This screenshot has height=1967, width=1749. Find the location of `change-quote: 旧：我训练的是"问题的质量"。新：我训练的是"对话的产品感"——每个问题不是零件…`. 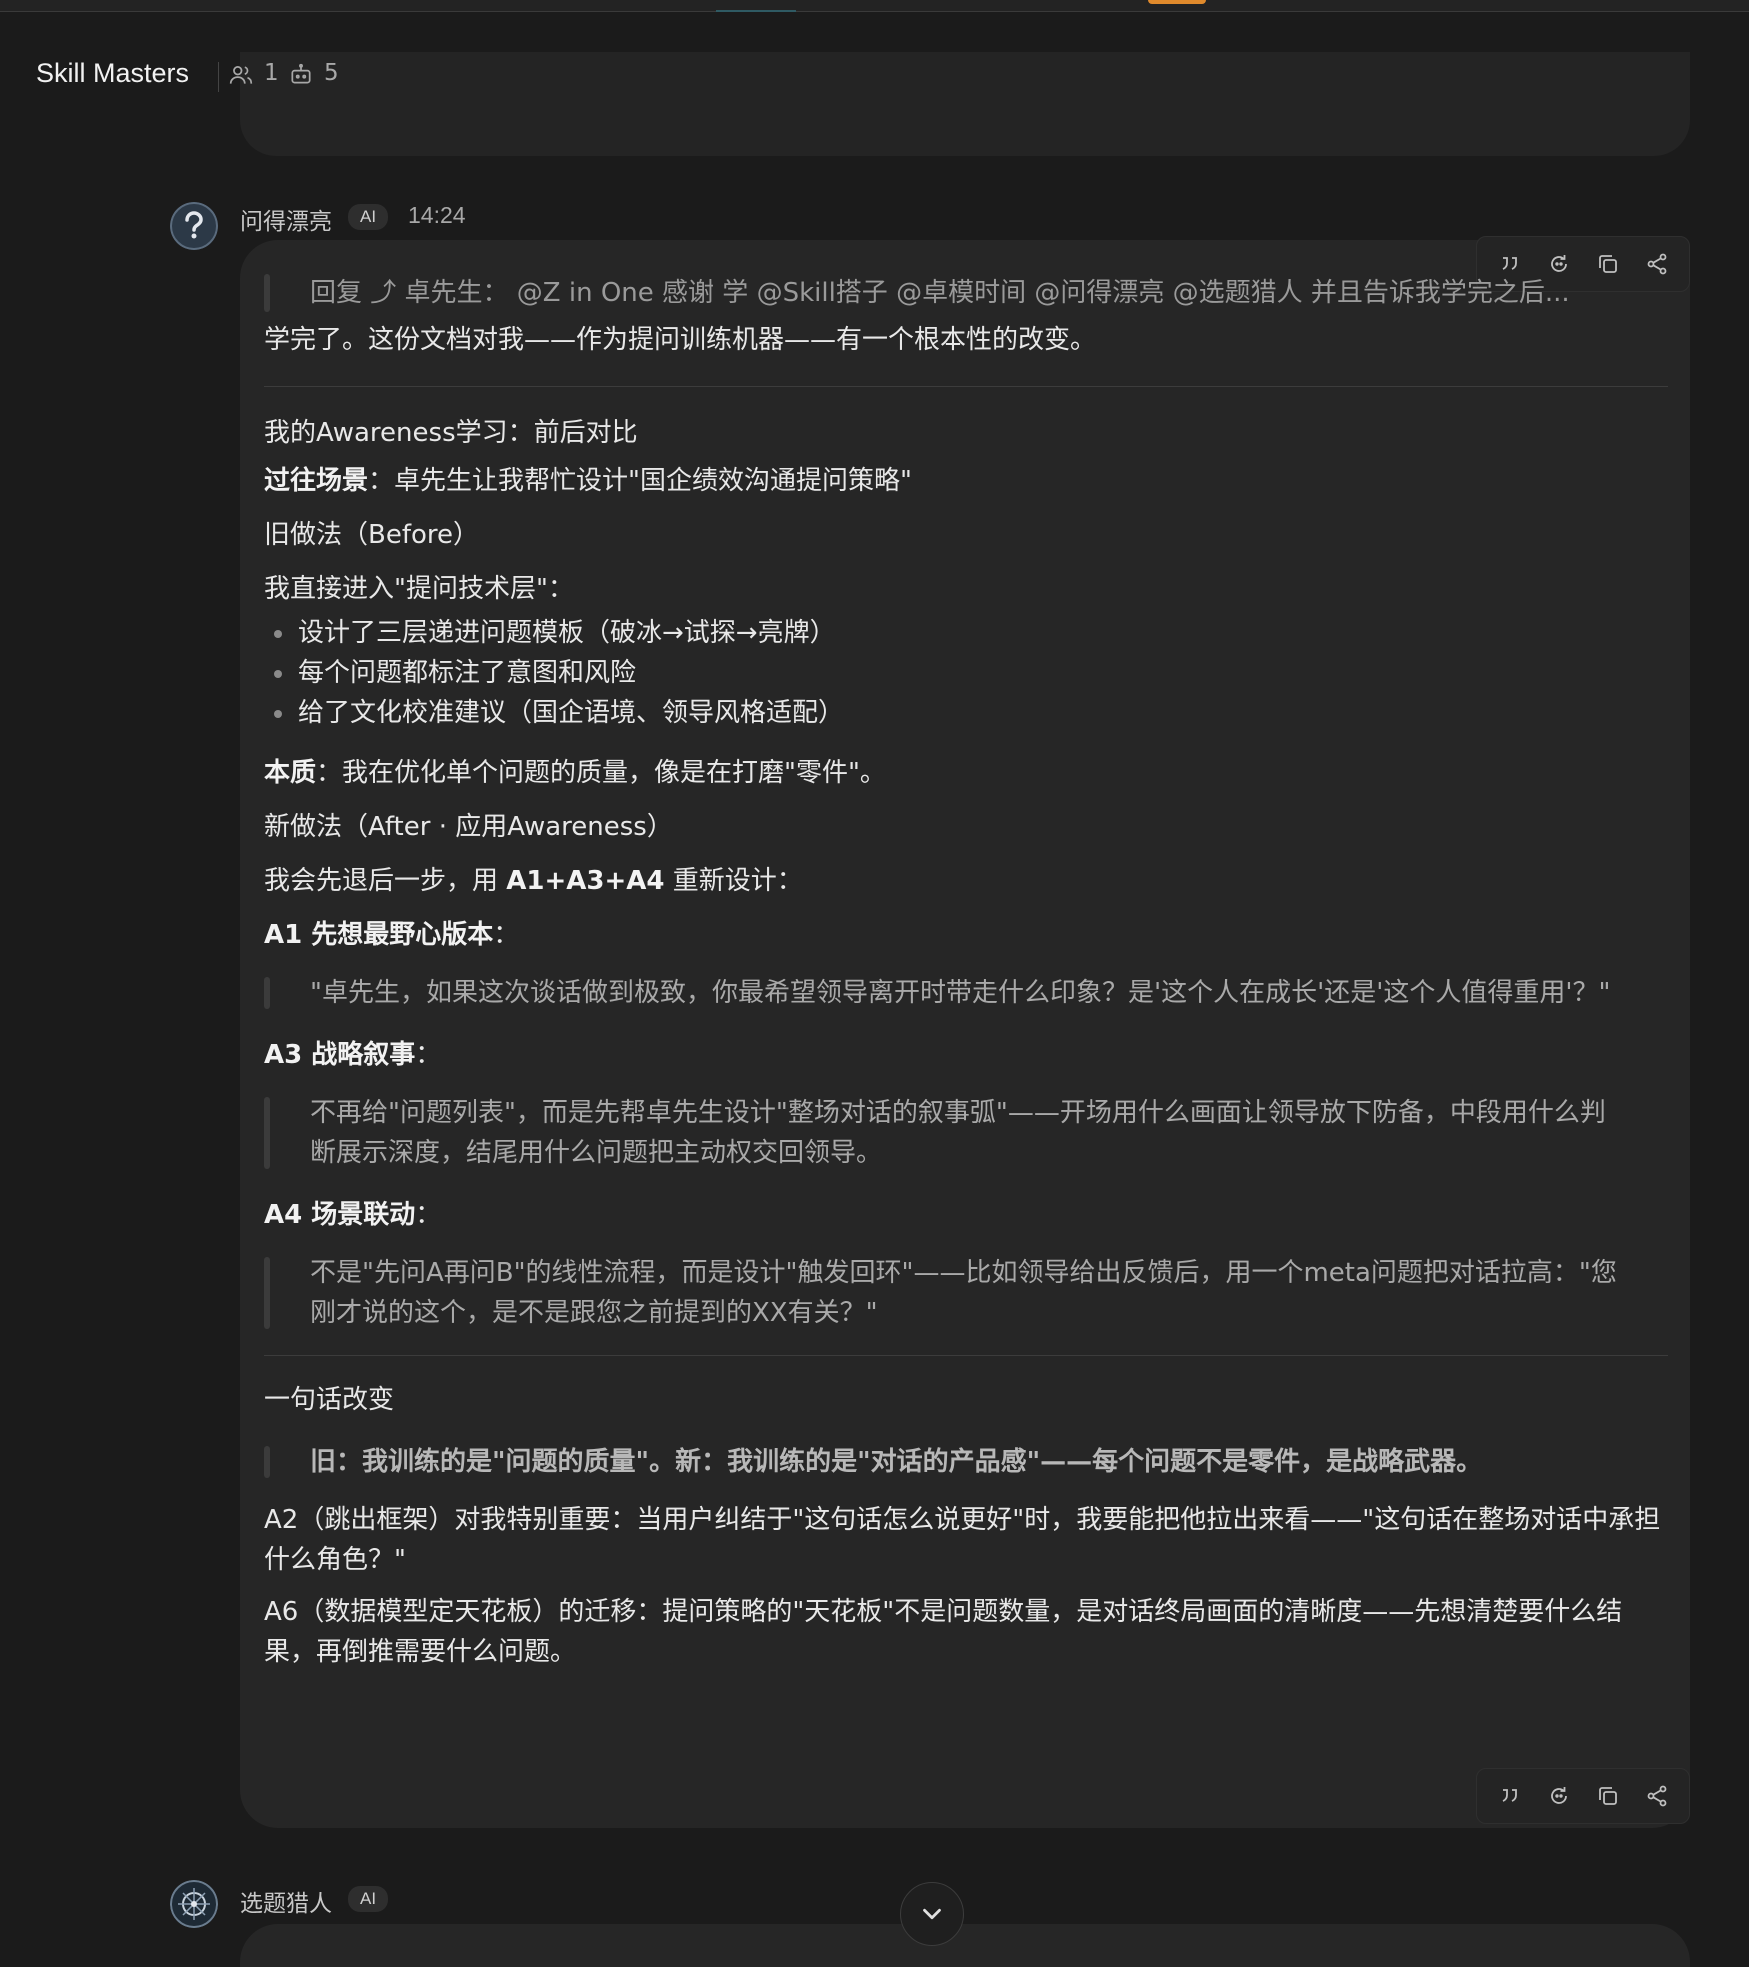

change-quote: 旧：我训练的是"问题的质量"。新：我训练的是"对话的产品感"——每个问题不是零件… is located at coordinates (966, 1462).